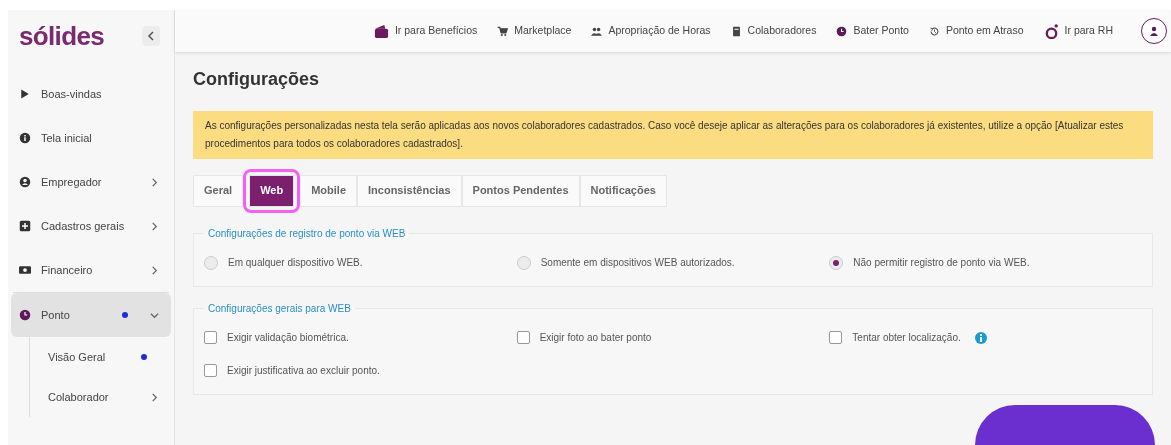 The height and width of the screenshot is (445, 1171). What do you see at coordinates (597, 31) in the screenshot?
I see `people-icon` at bounding box center [597, 31].